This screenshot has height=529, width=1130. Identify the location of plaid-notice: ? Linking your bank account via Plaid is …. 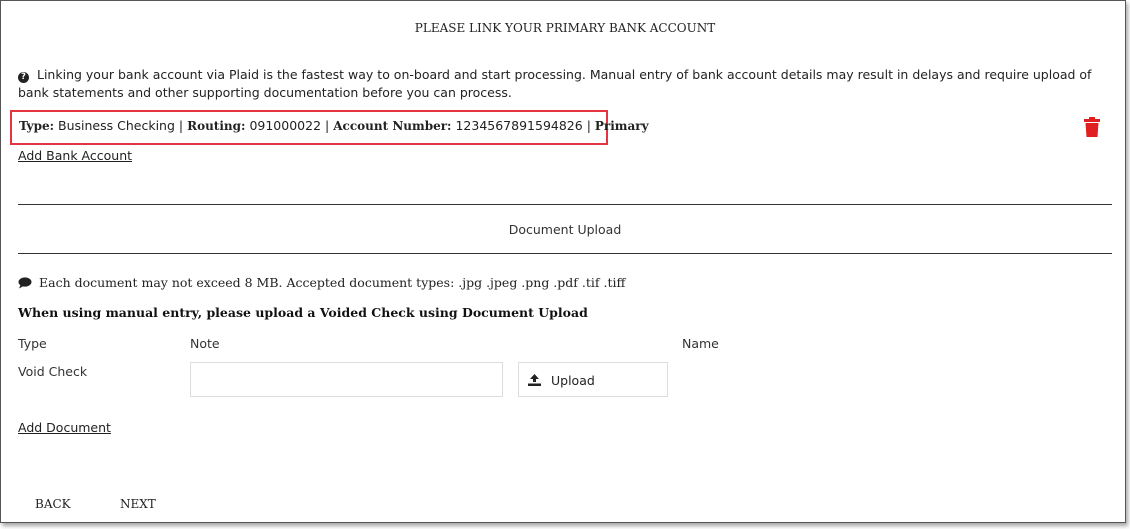
(563, 84).